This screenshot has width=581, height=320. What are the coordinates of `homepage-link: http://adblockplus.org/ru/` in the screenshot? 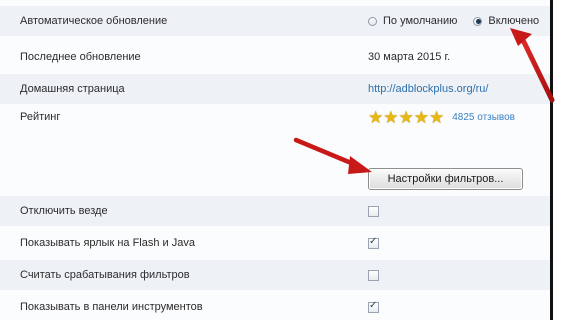 It's located at (428, 89).